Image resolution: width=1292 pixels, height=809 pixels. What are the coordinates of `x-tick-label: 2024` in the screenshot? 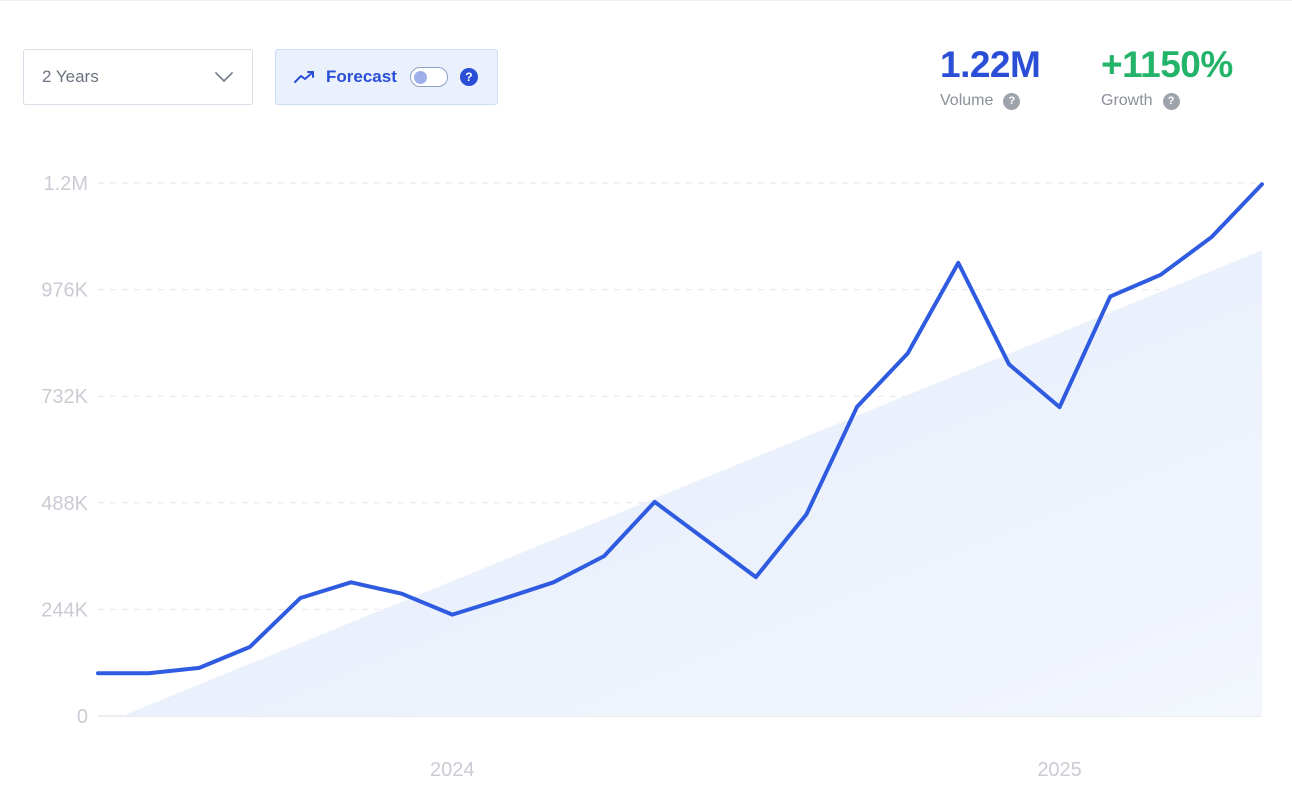 It's located at (452, 770).